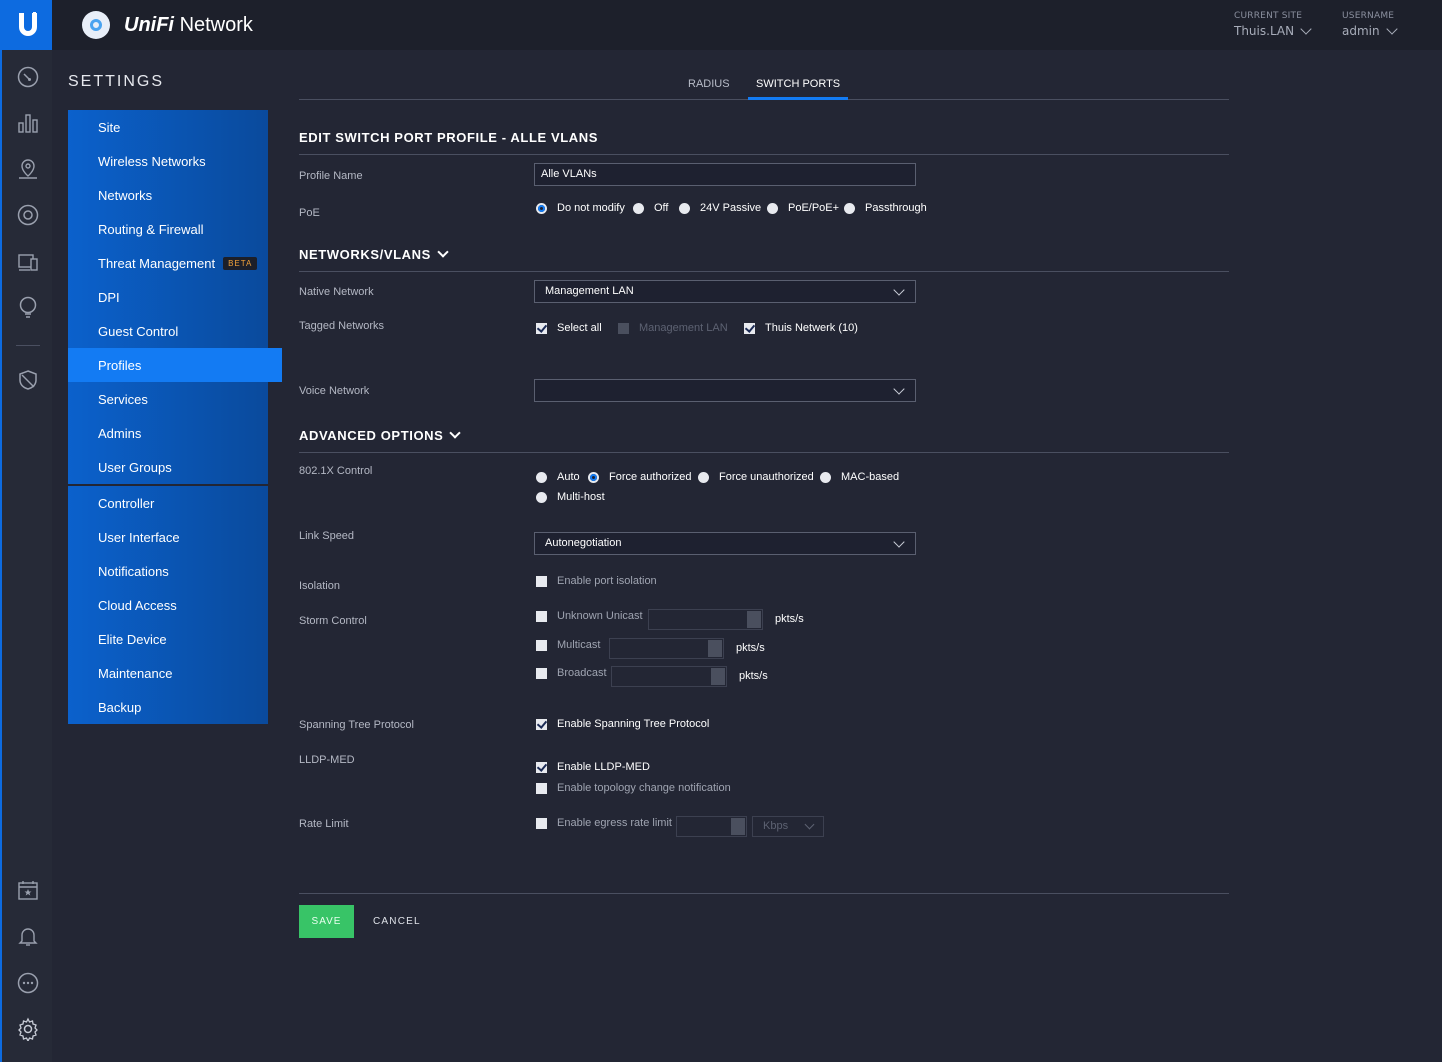 This screenshot has height=1062, width=1442. Describe the element at coordinates (596, 581) in the screenshot. I see `isolation-checkbox: Enable port isolation` at that location.